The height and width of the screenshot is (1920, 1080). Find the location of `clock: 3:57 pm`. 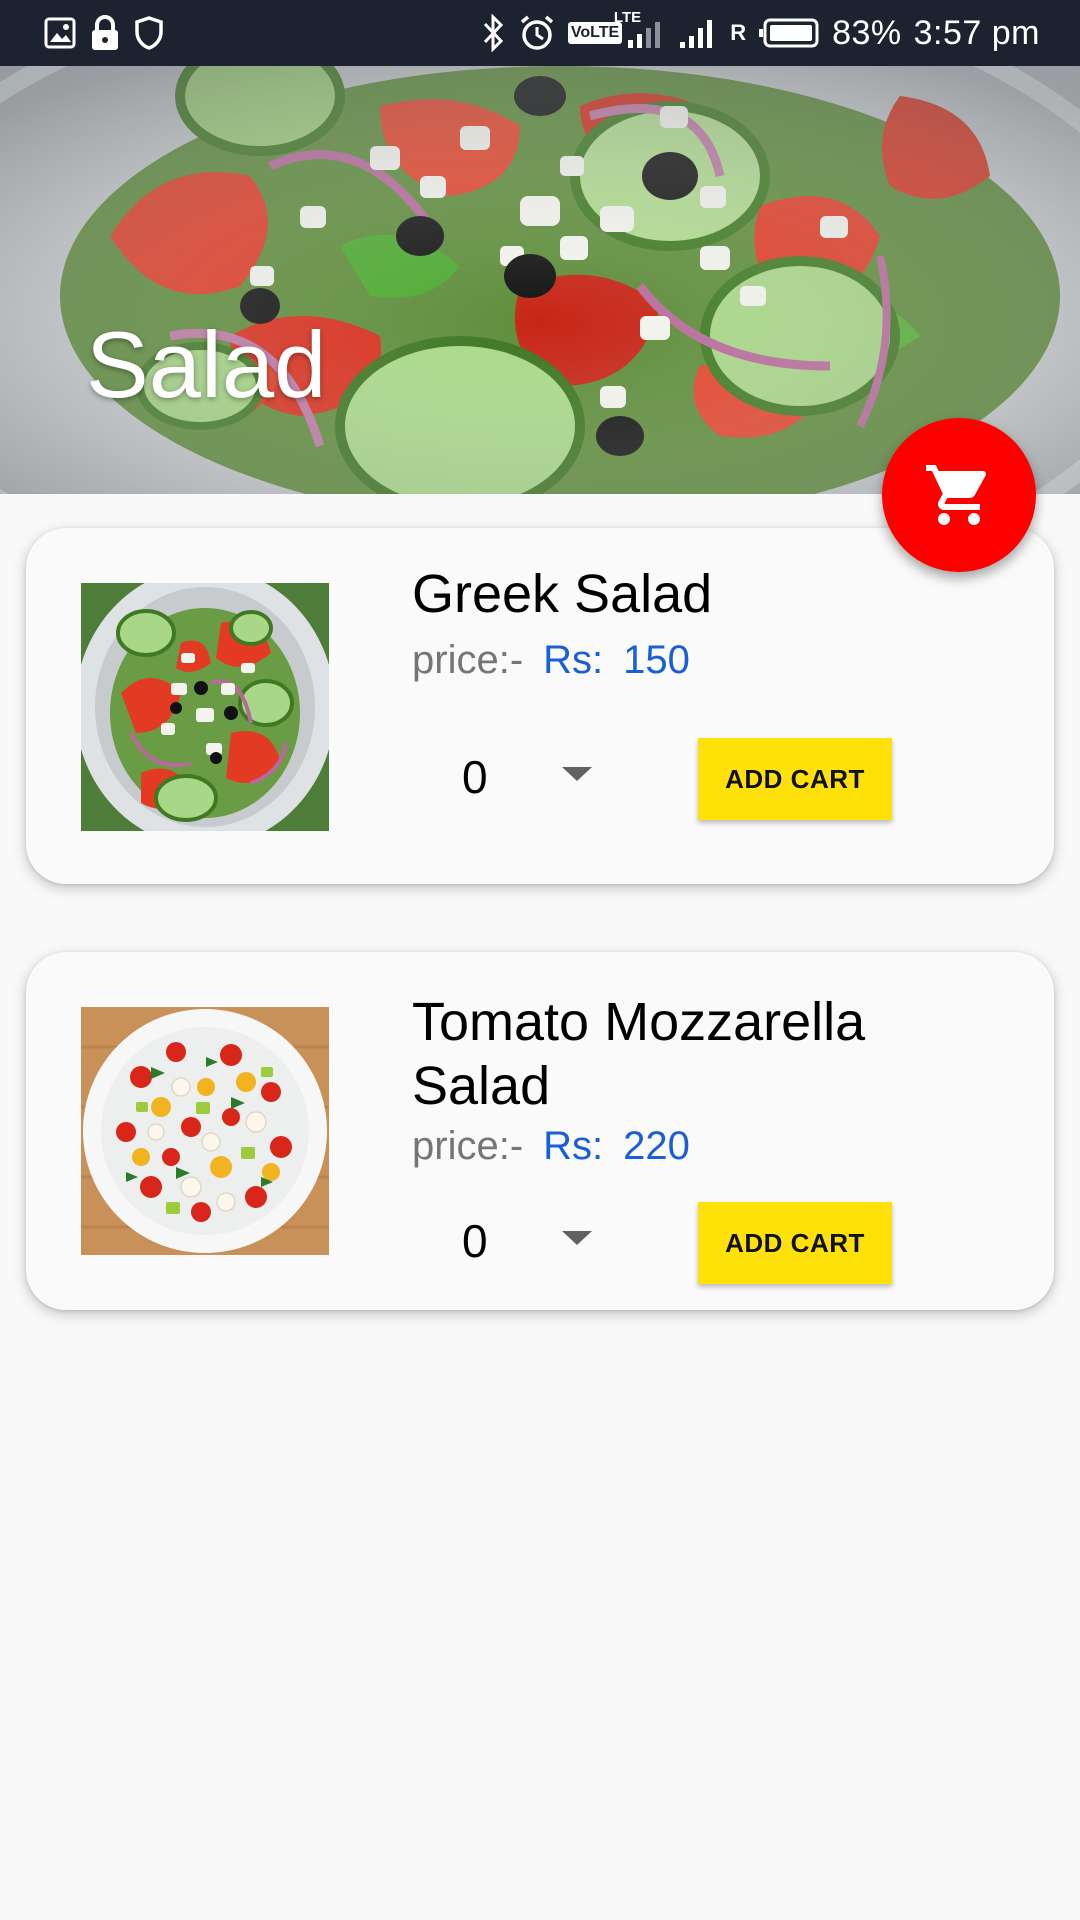

clock: 3:57 pm is located at coordinates (976, 32).